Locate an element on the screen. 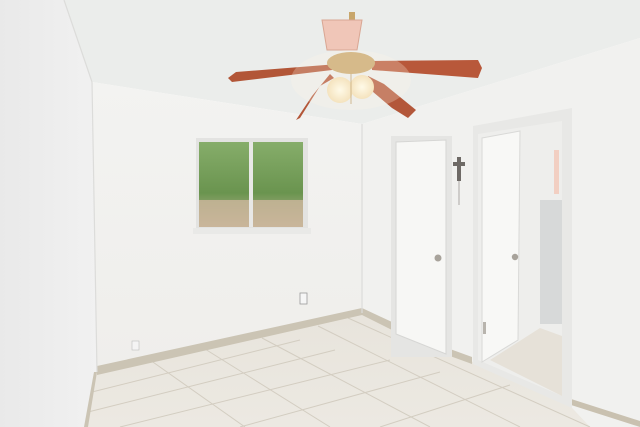 Image resolution: width=640 pixels, height=427 pixels. closet-door-assembly is located at coordinates (421, 246).